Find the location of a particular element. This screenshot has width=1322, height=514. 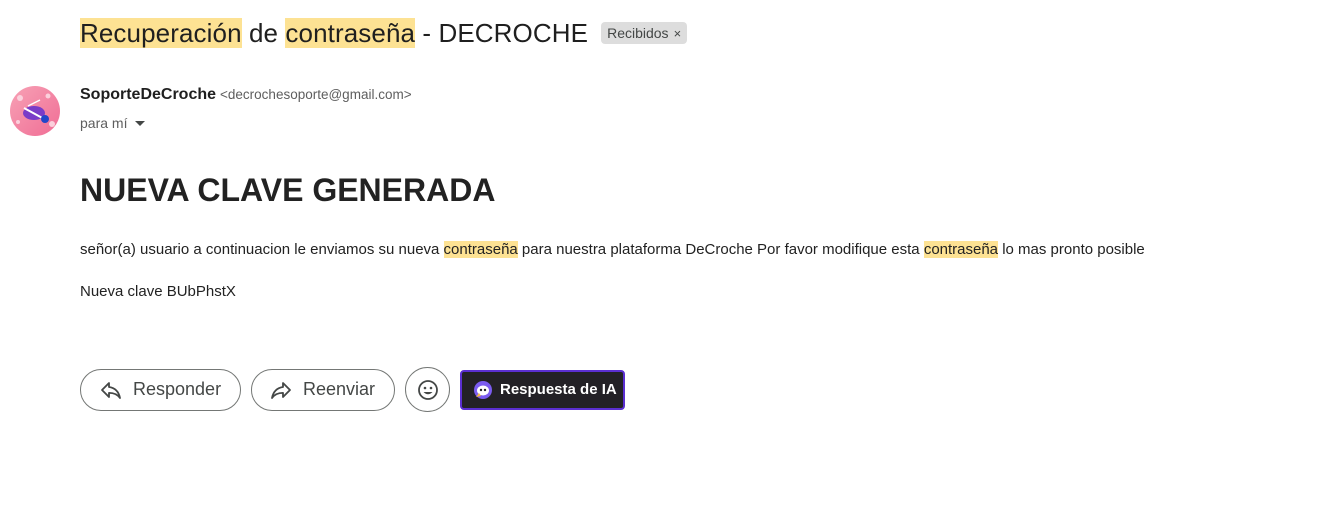

new-key-line: Nueva clave BUbPhstX is located at coordinates (158, 291).